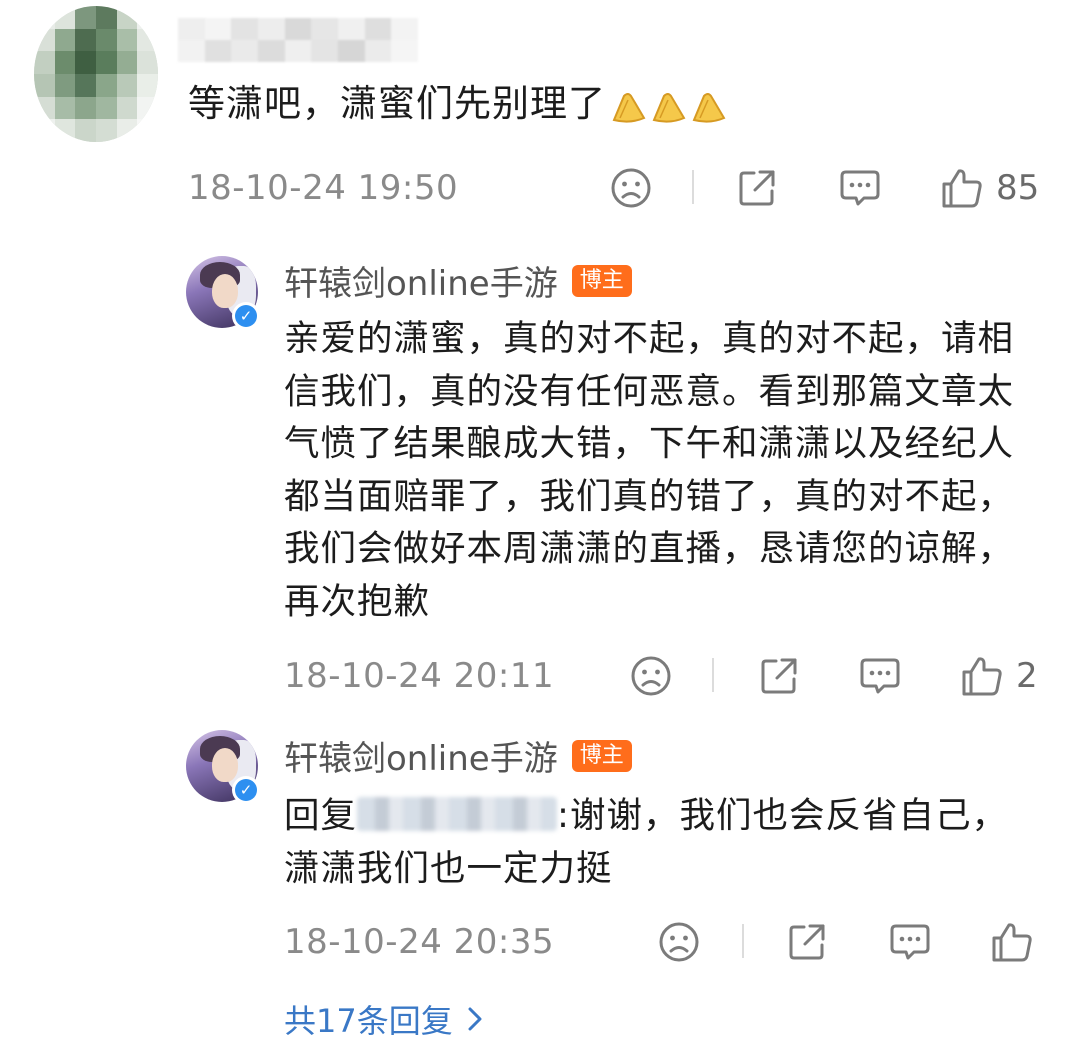 This screenshot has width=1079, height=1051. I want to click on view-more-replies-link: 共17条回复, so click(383, 1019).